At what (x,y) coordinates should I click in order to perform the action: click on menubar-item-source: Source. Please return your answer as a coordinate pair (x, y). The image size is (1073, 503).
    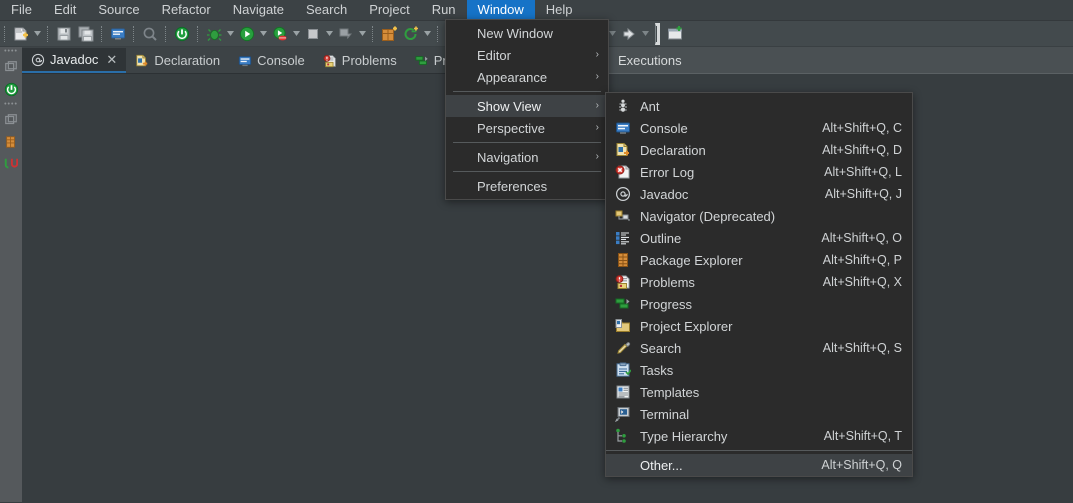
    Looking at the image, I should click on (118, 11).